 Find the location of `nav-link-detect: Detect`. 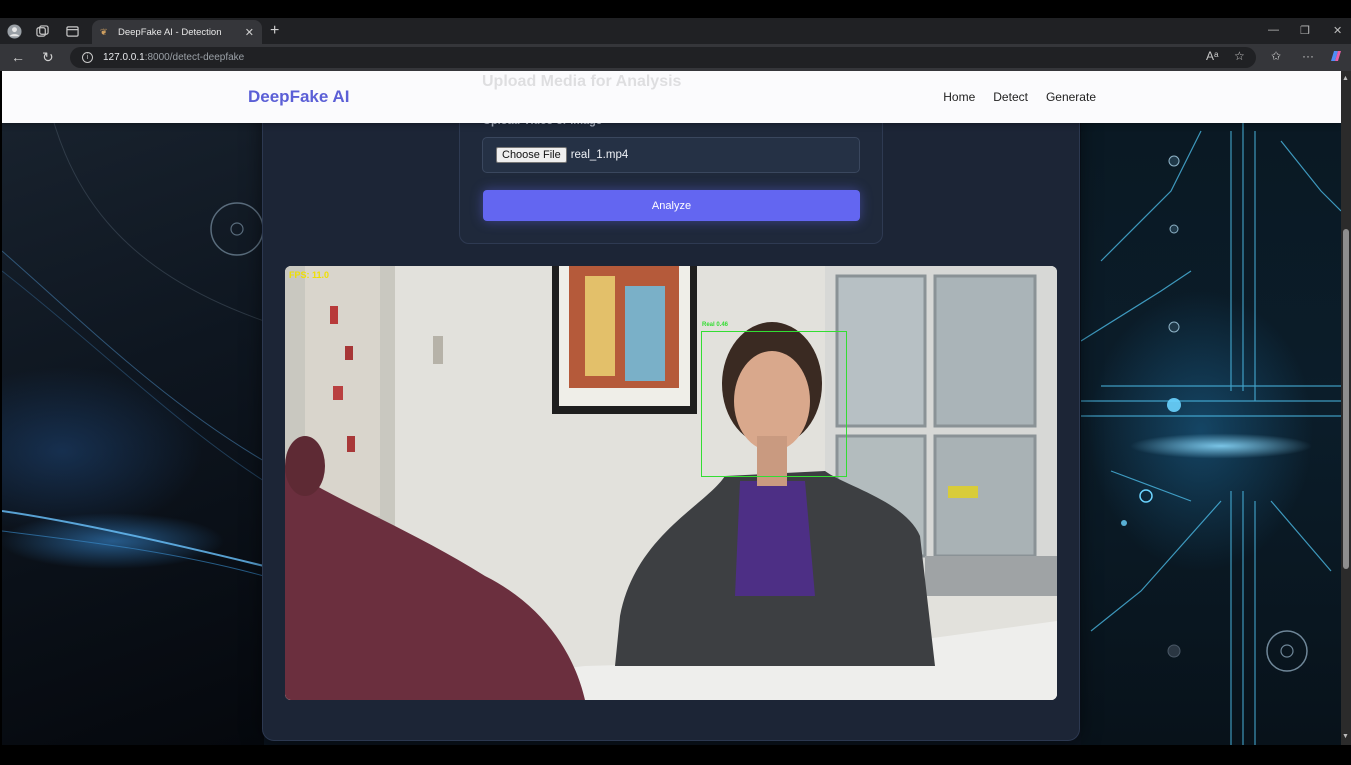

nav-link-detect: Detect is located at coordinates (1010, 97).